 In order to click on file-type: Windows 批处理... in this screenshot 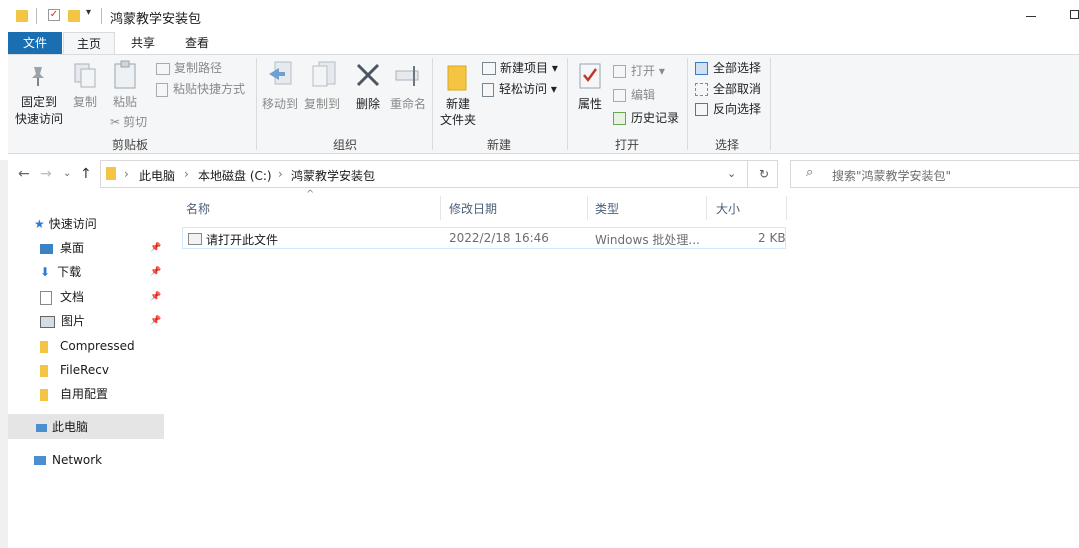, I will do `click(647, 240)`.